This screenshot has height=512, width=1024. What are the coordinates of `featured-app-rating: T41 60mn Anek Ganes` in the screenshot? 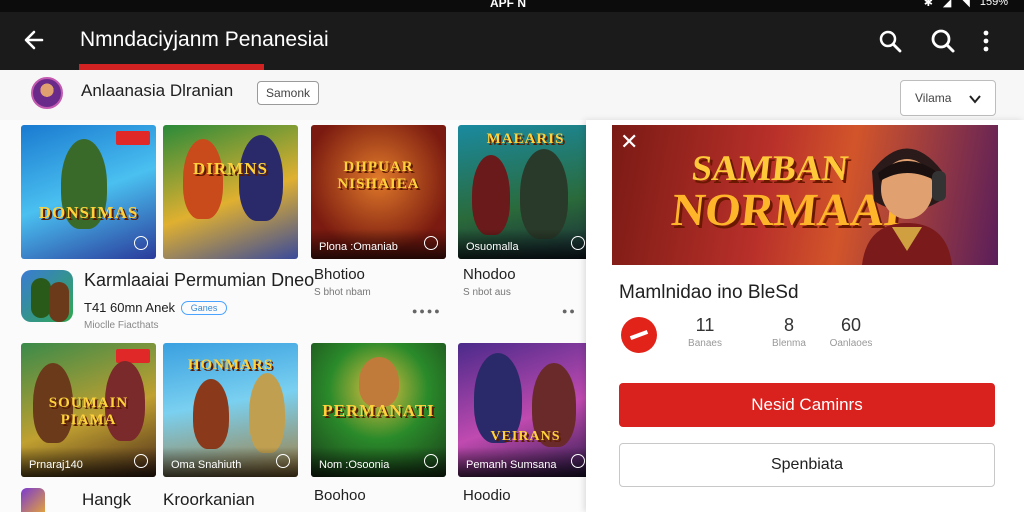 It's located at (199, 307).